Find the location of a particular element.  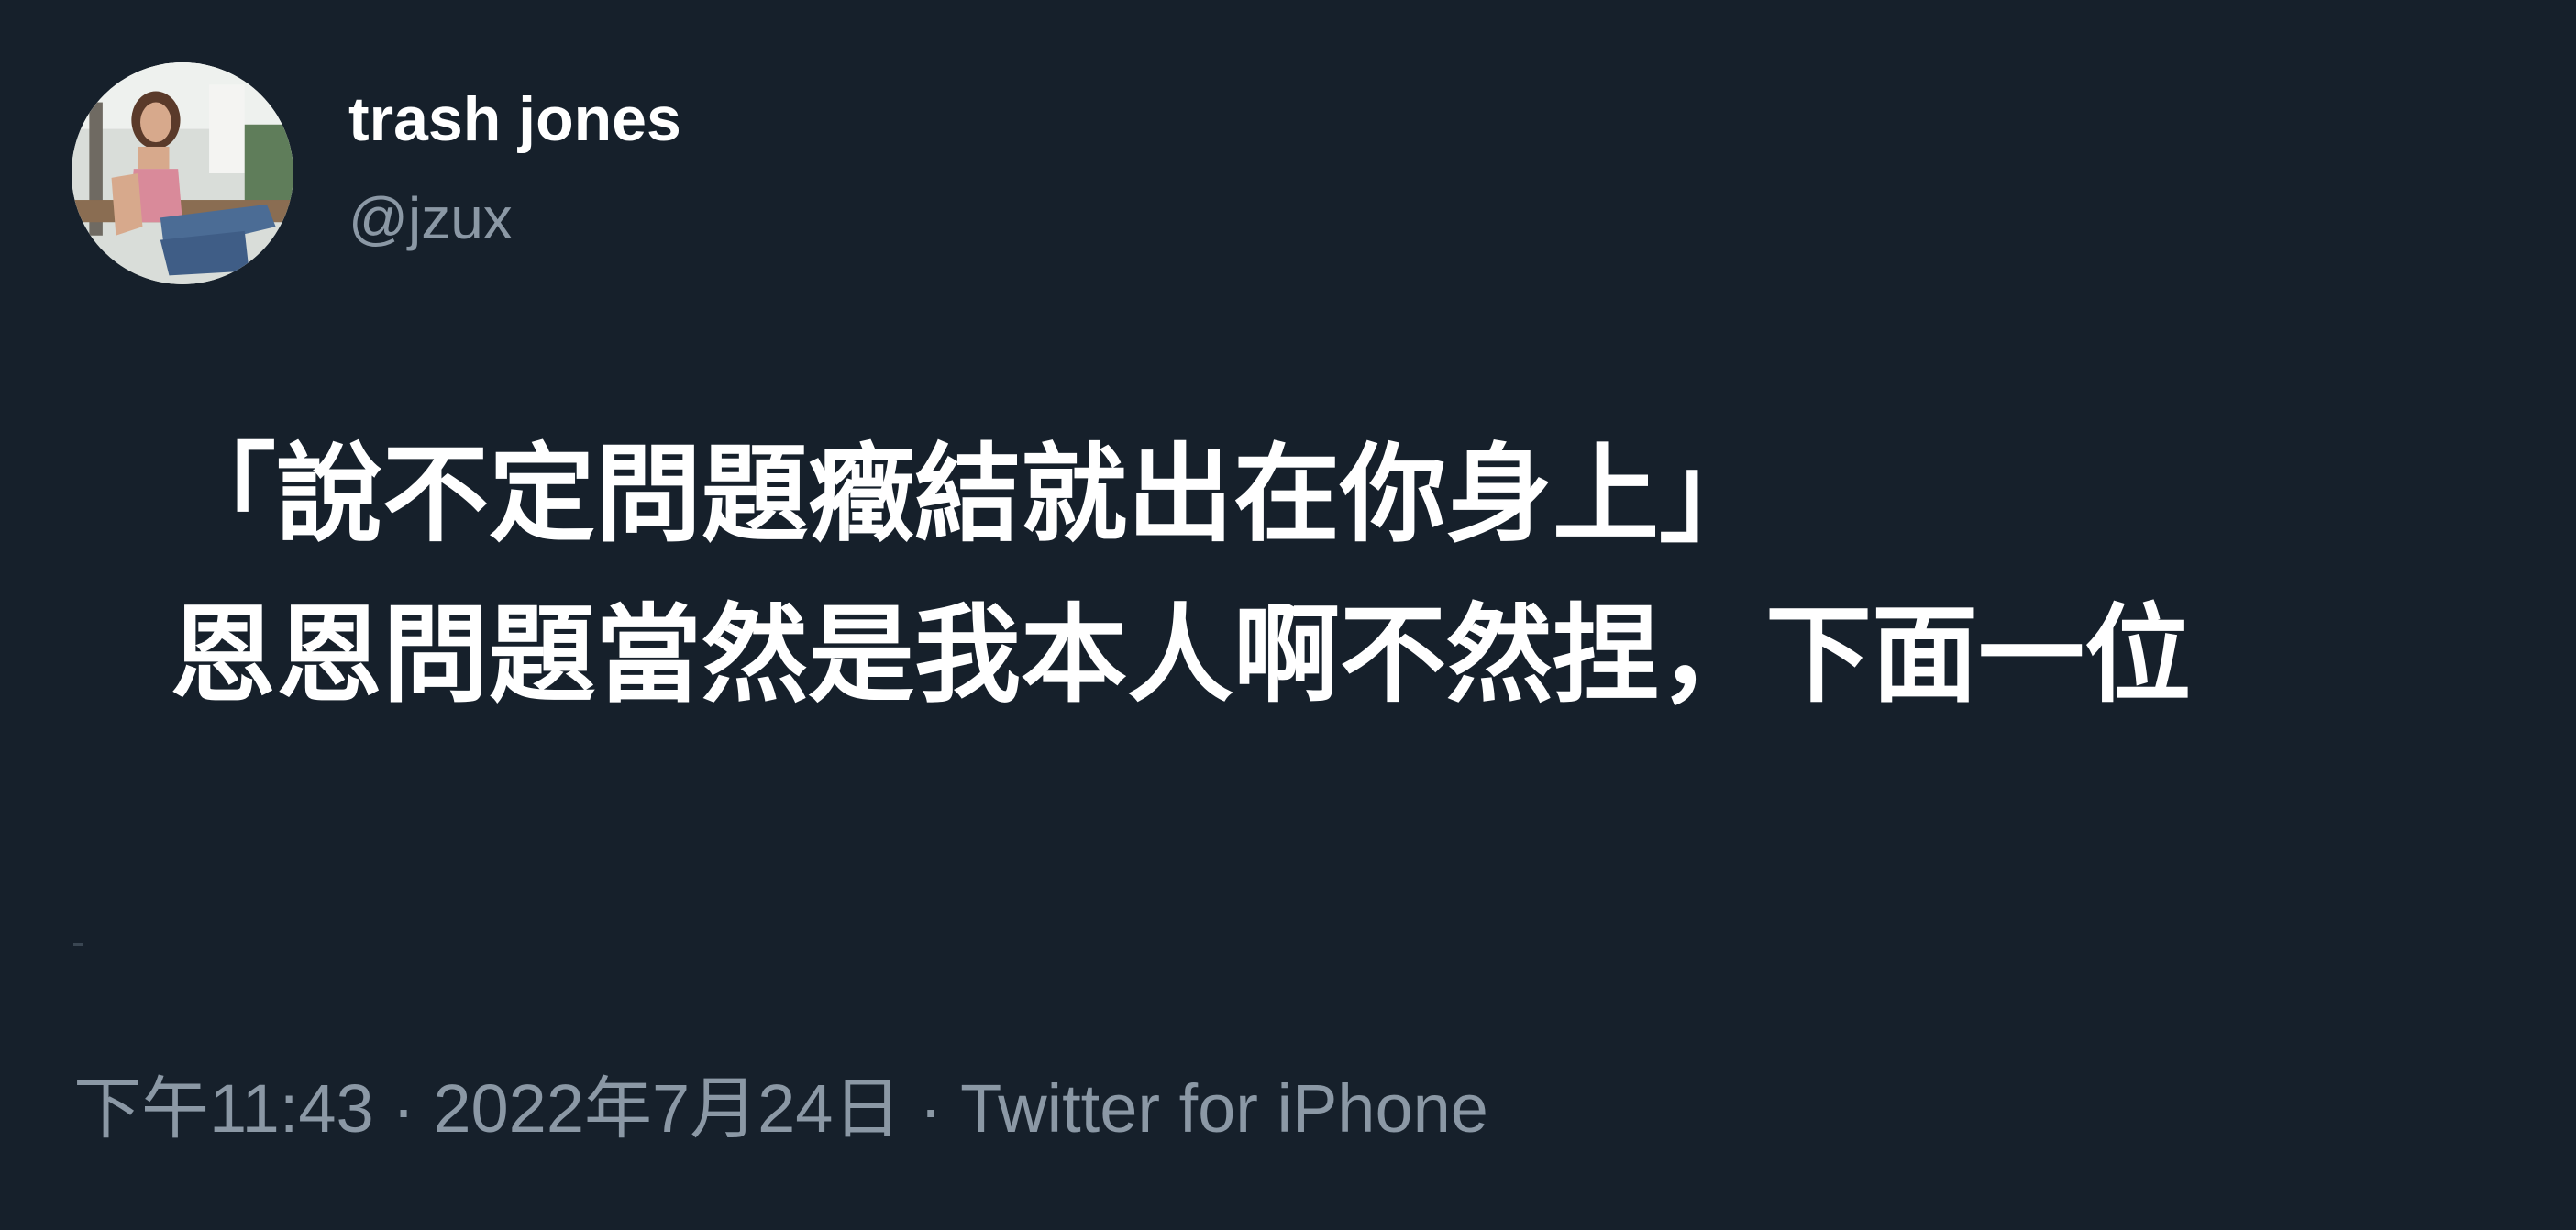

tweet-time: 下午11:43 is located at coordinates (223, 1109).